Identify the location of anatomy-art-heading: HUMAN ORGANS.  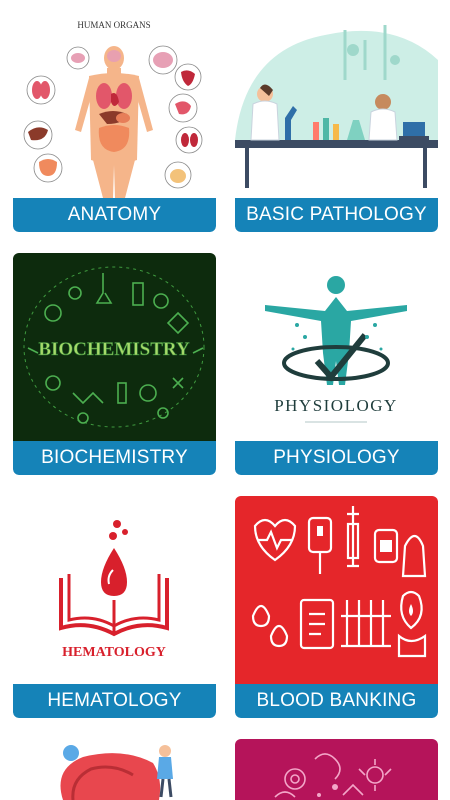
(113, 25).